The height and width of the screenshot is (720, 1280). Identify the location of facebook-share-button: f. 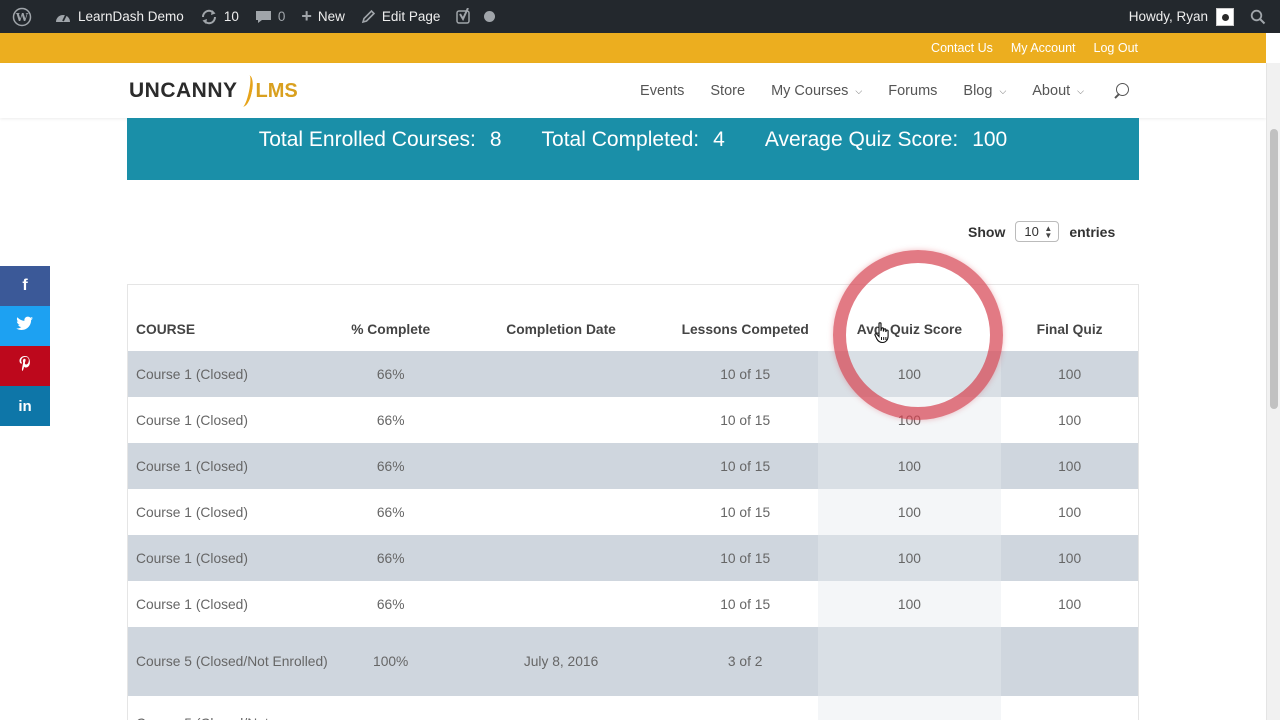
(25, 286).